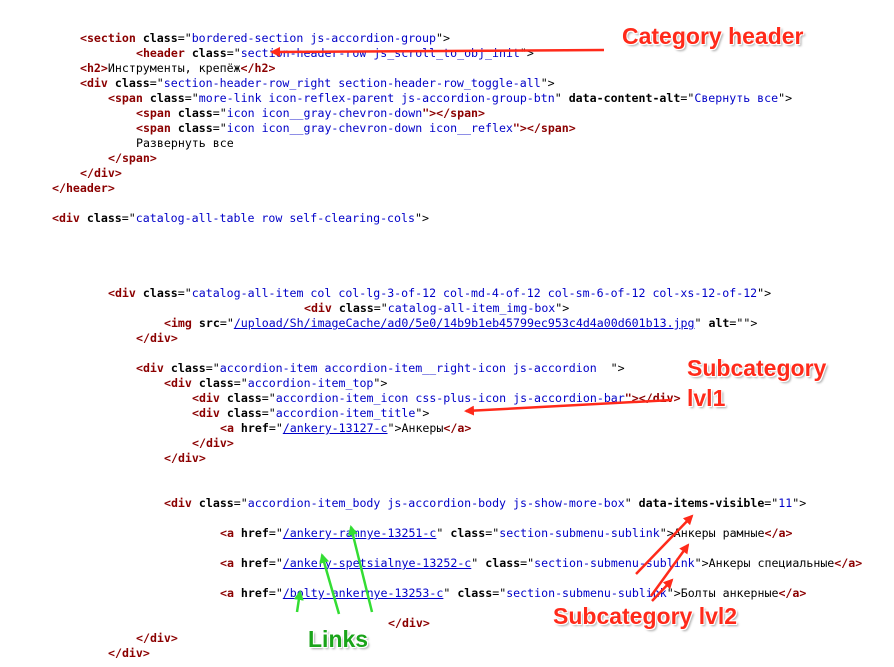 Image resolution: width=894 pixels, height=667 pixels. Describe the element at coordinates (713, 36) in the screenshot. I see `category-header-annotation: Category header` at that location.